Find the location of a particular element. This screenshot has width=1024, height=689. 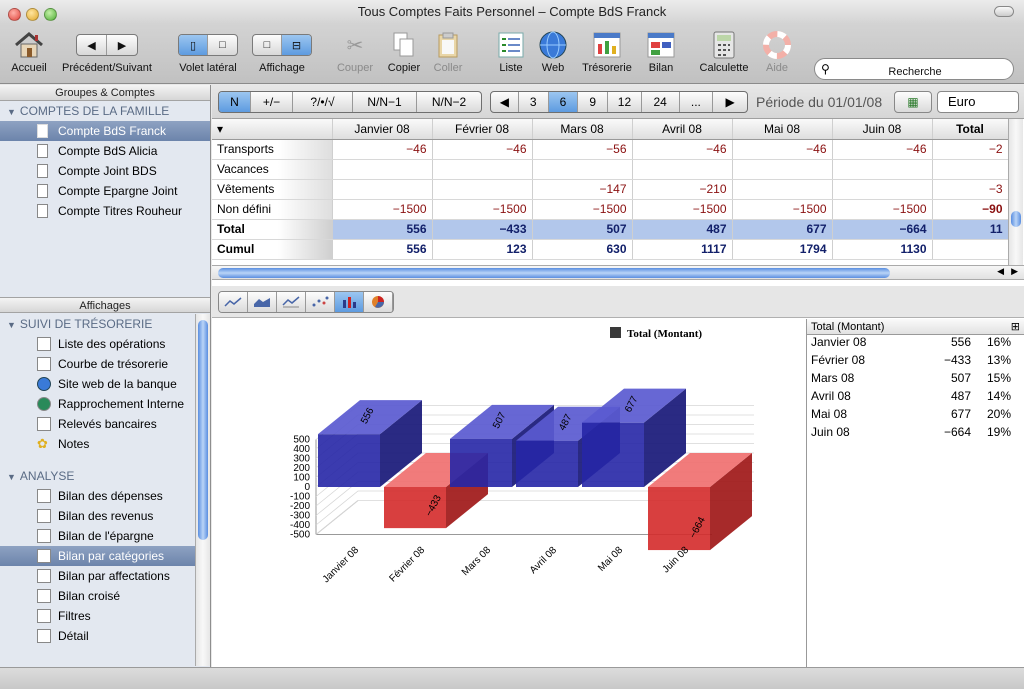

view-item: Bilan des revenus is located at coordinates (98, 516).